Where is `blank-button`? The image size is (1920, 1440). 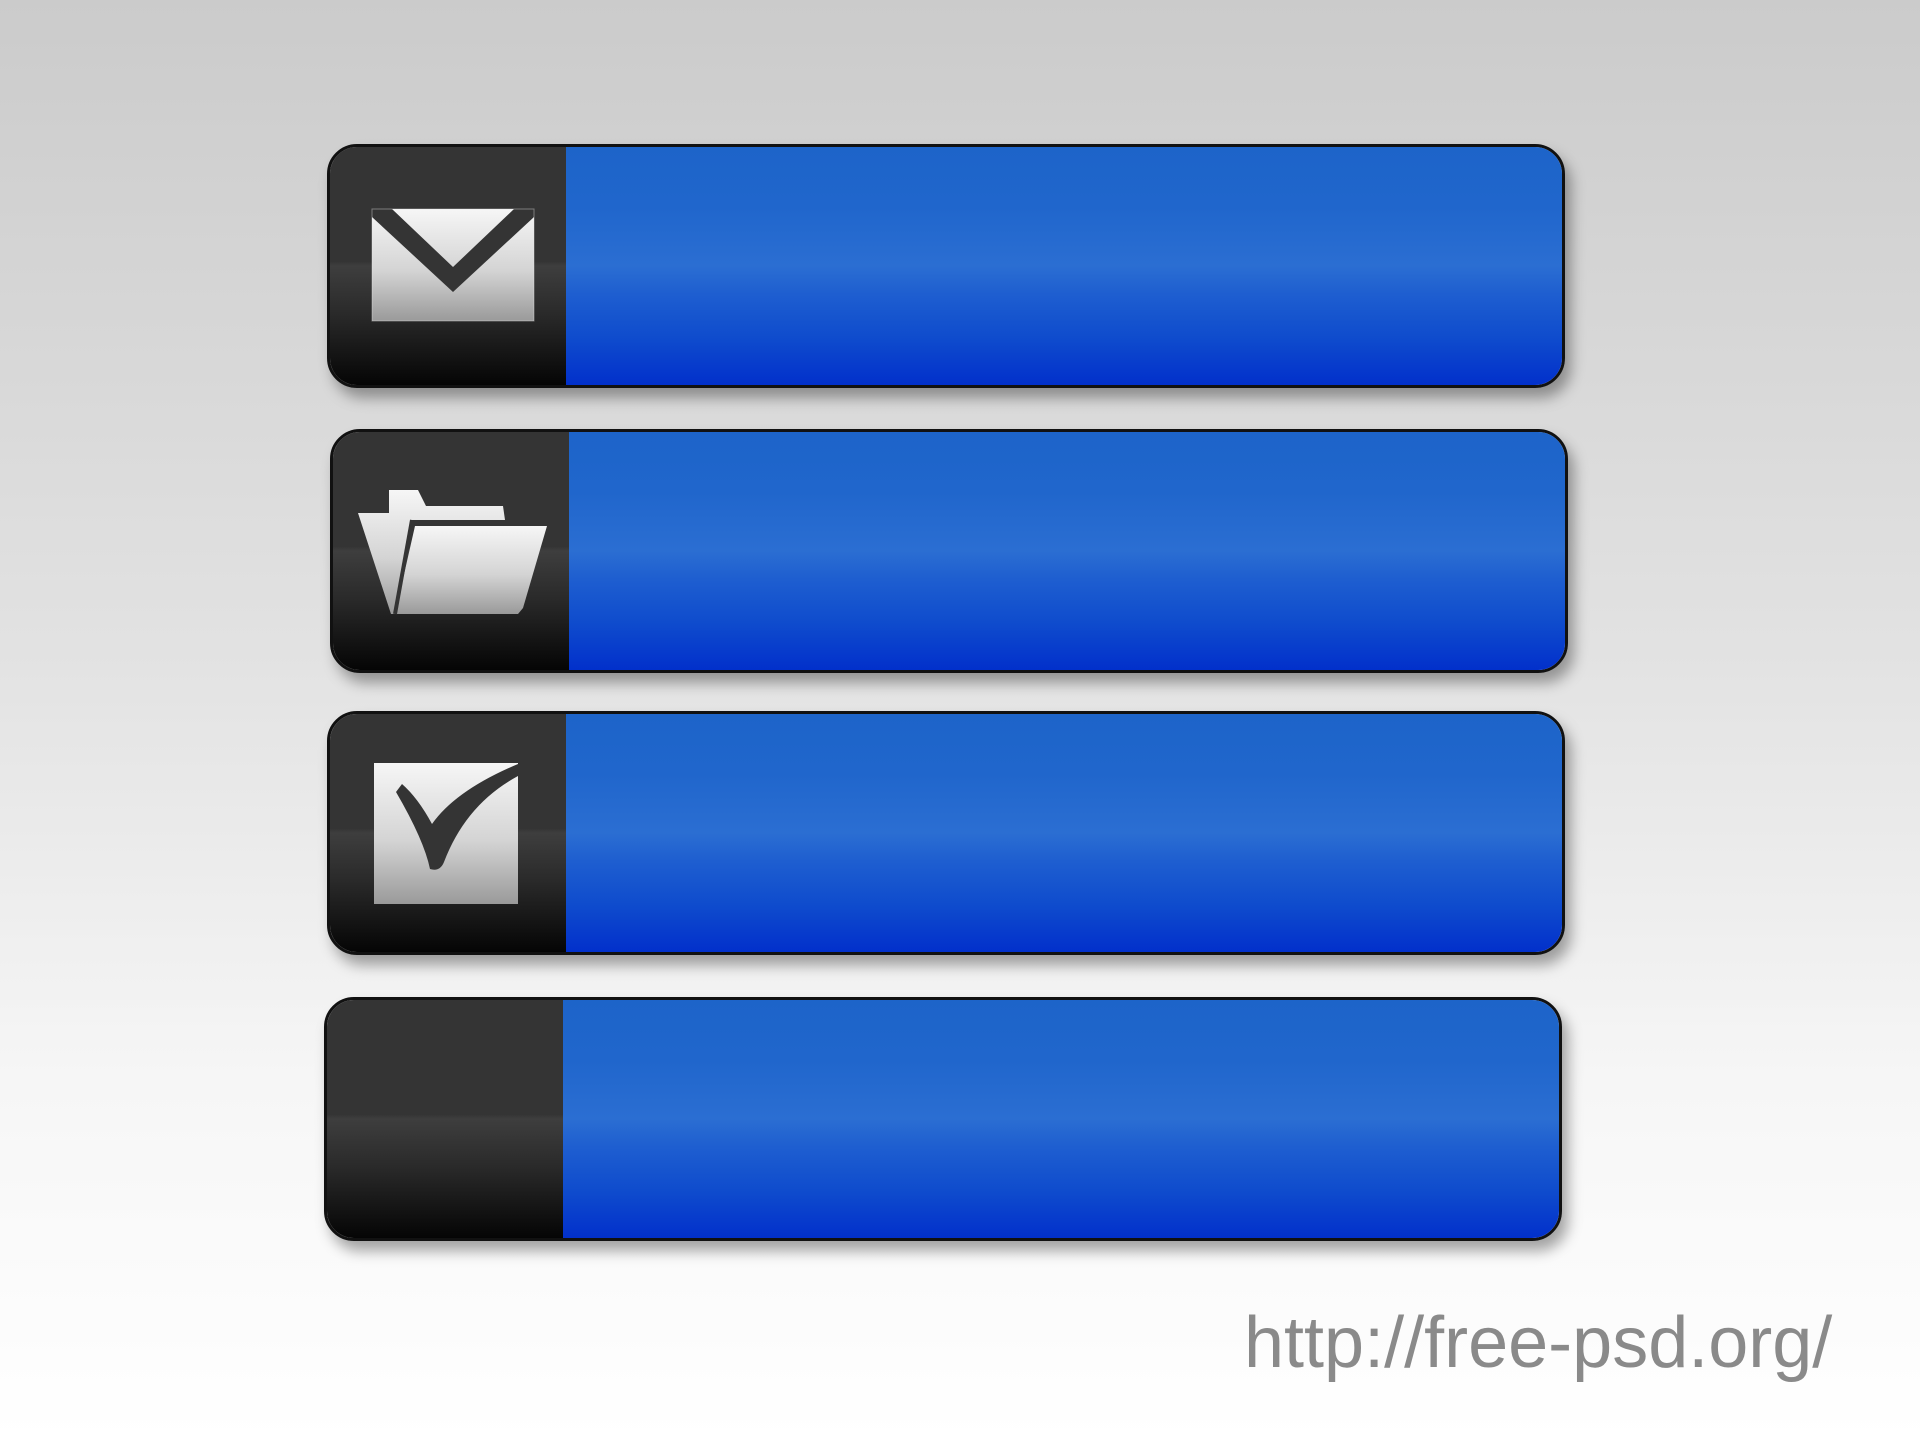
blank-button is located at coordinates (943, 1119).